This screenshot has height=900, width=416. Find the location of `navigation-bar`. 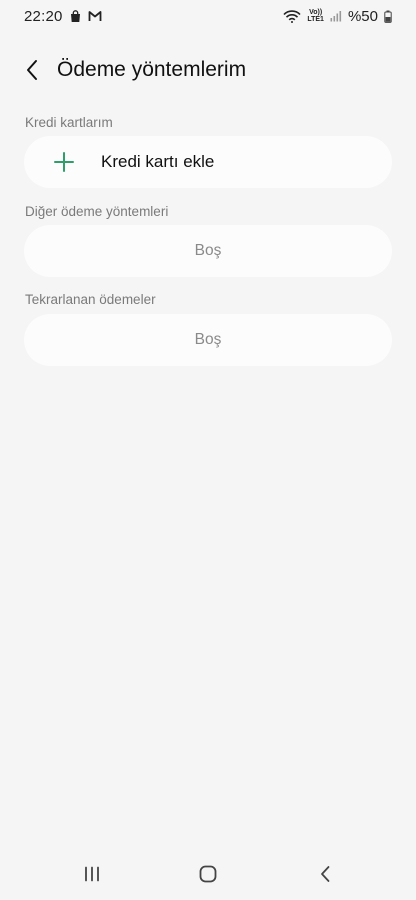

navigation-bar is located at coordinates (208, 874).